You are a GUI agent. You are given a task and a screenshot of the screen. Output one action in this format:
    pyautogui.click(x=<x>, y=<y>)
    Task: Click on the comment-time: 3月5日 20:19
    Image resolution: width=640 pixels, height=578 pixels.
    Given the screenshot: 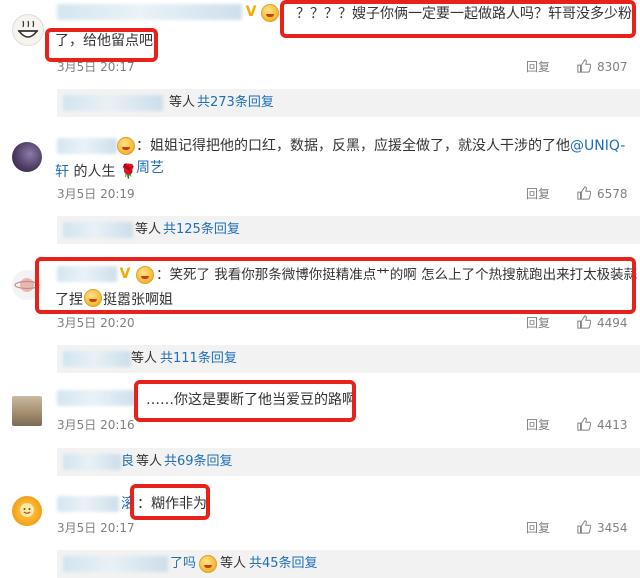 What is the action you would take?
    pyautogui.click(x=96, y=194)
    